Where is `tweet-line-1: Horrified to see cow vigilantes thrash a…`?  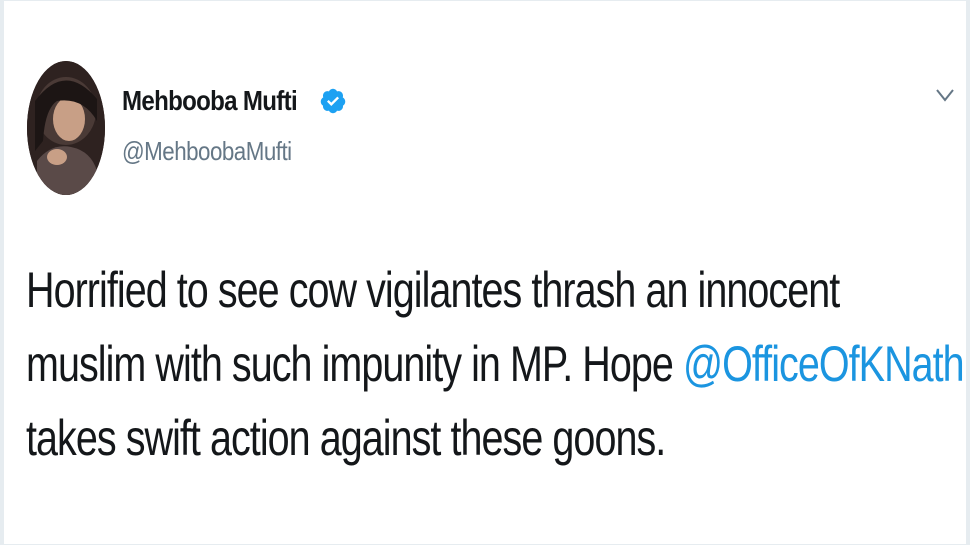
tweet-line-1: Horrified to see cow vigilantes thrash a… is located at coordinates (433, 290).